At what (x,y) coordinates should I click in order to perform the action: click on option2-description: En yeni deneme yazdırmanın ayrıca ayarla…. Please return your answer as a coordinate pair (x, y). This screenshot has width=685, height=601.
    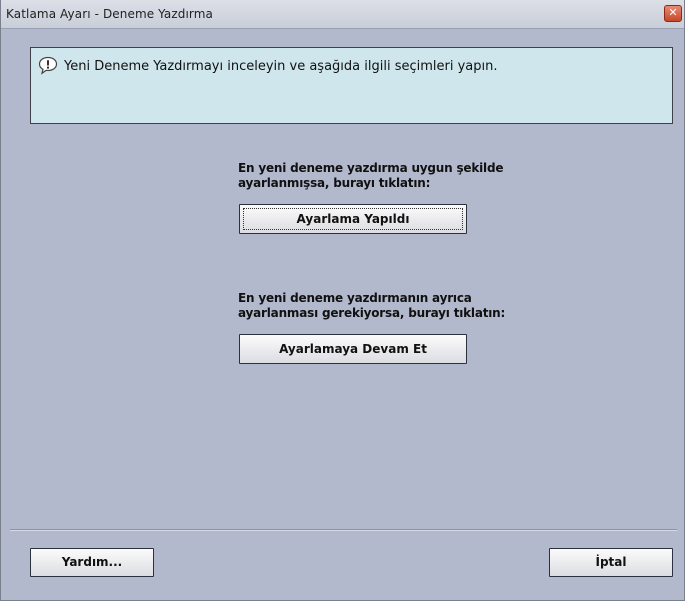
    Looking at the image, I should click on (371, 306).